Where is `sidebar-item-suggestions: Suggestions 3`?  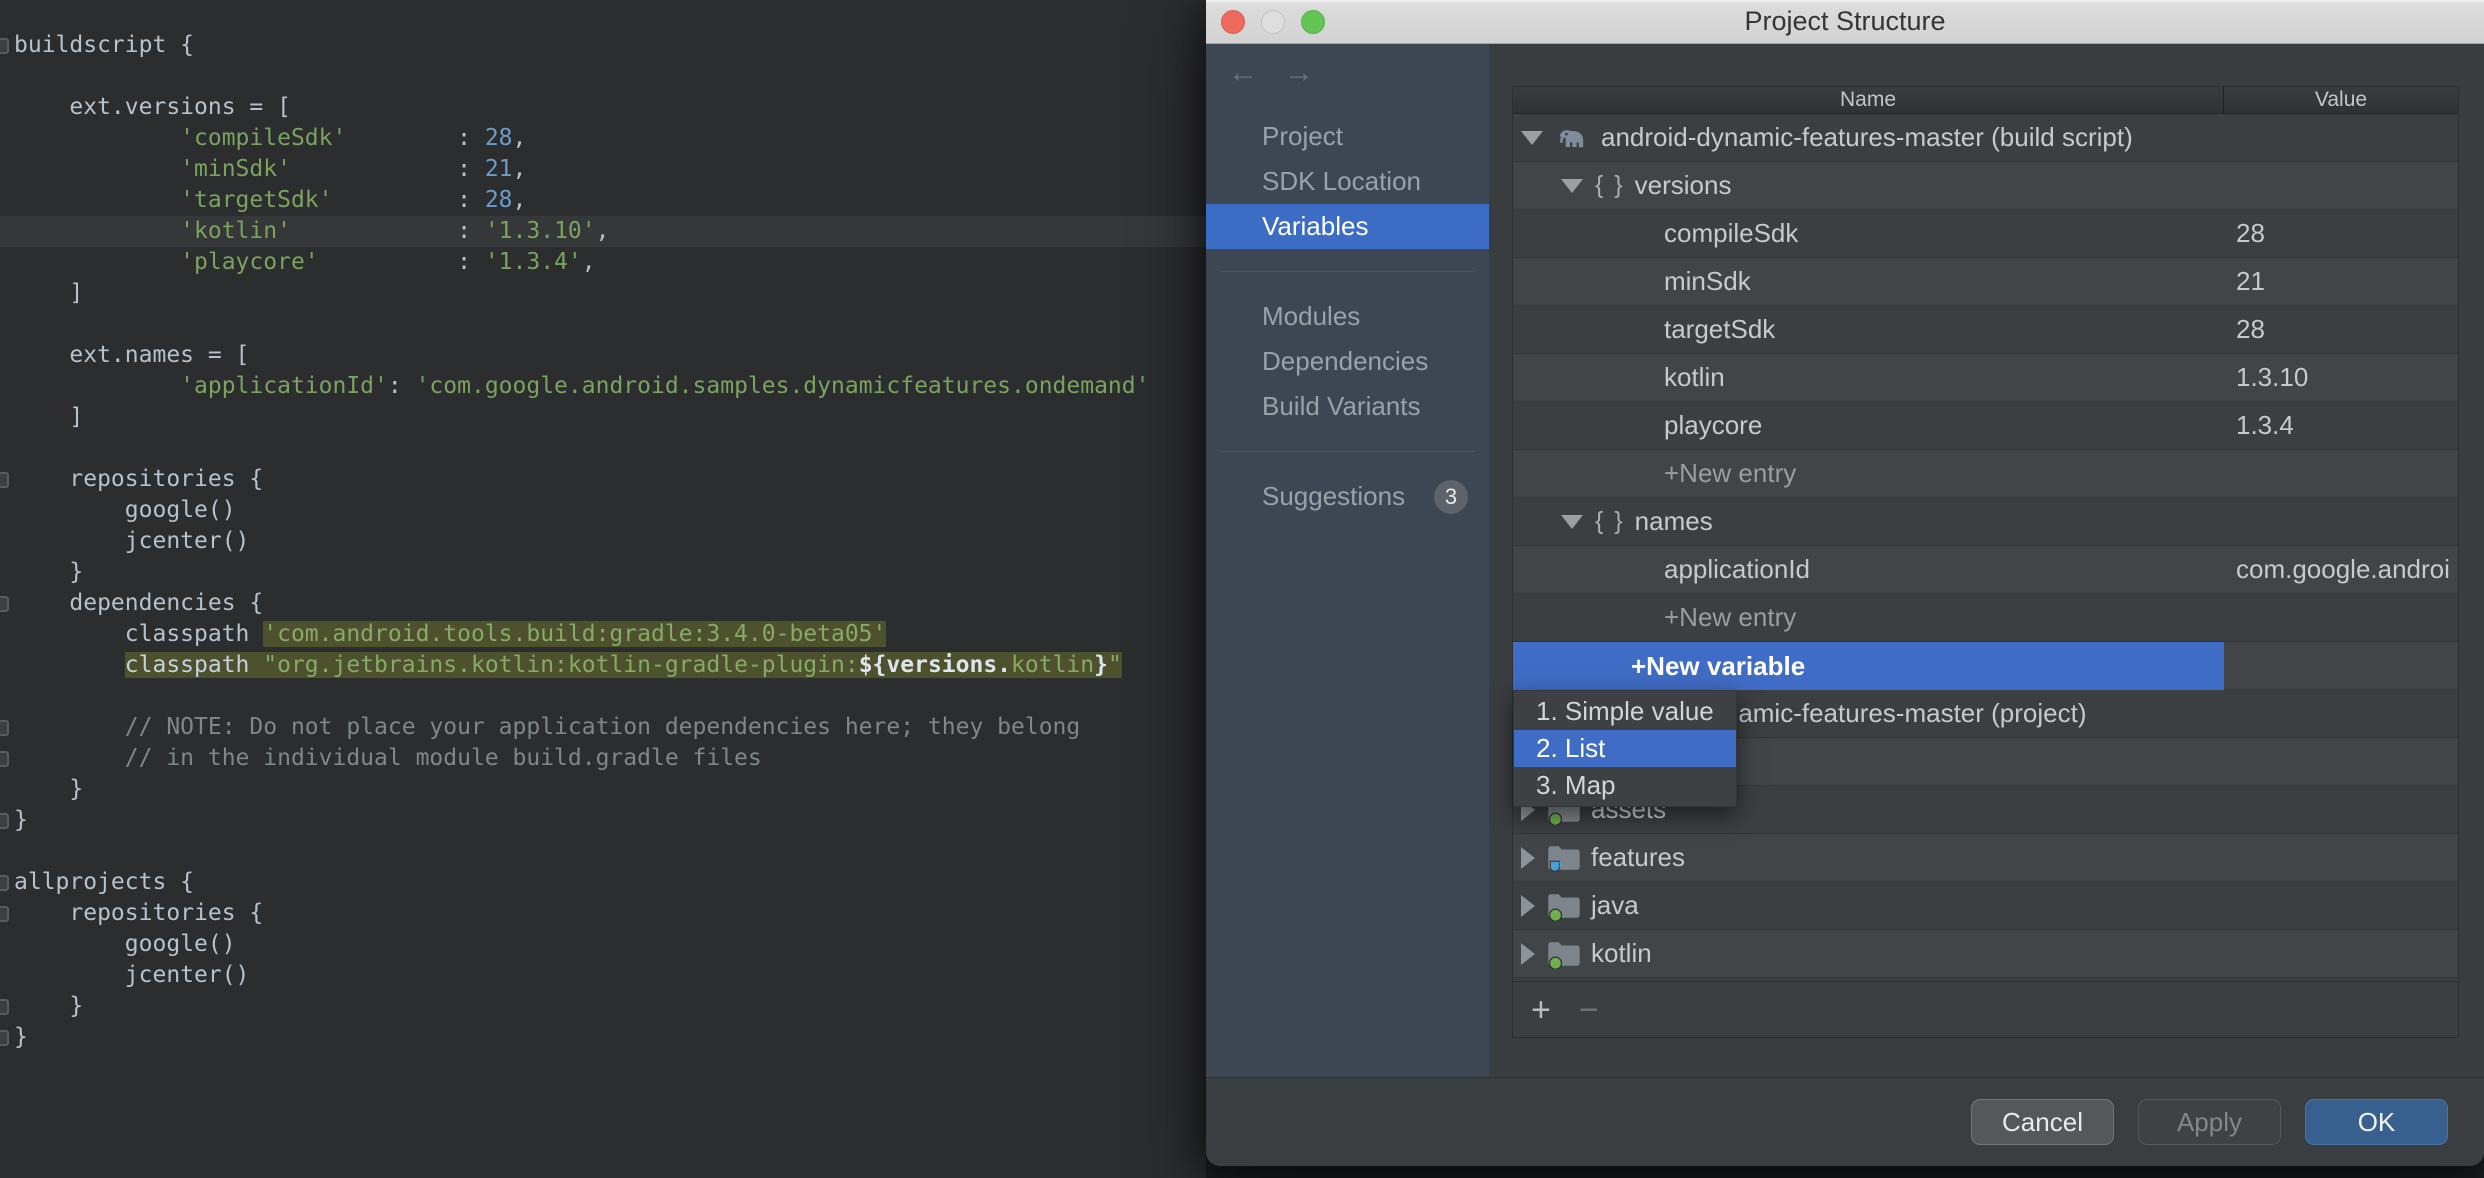
sidebar-item-suggestions: Suggestions 3 is located at coordinates (1347, 496).